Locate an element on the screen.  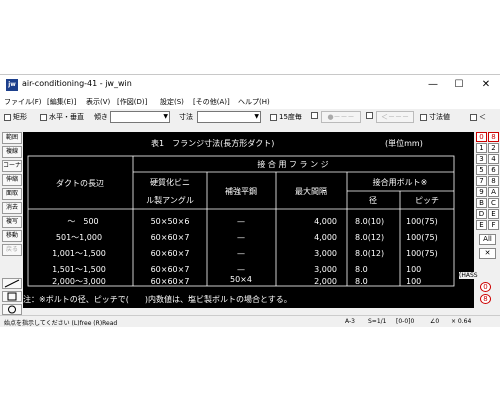
cell-duct: 1,501～1,500 is located at coordinates (79, 269).